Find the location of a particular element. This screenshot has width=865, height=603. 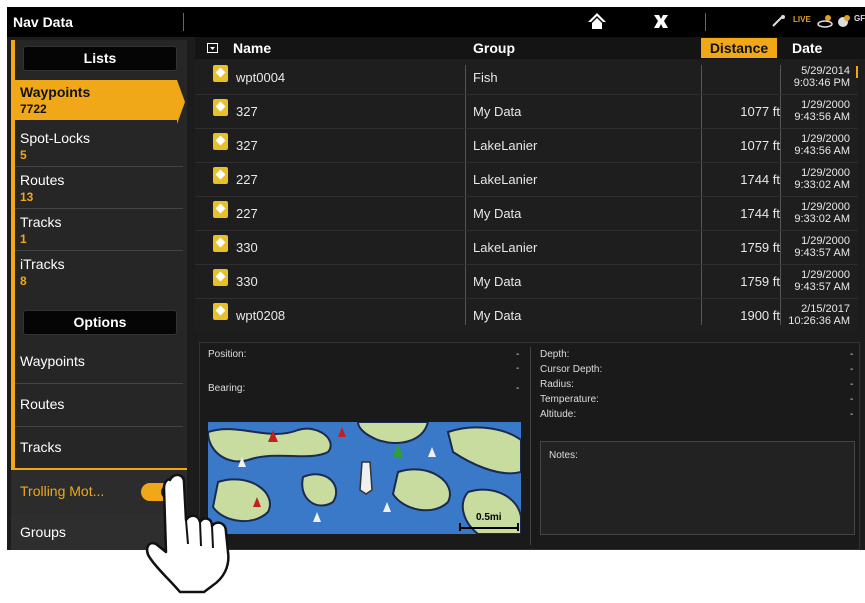

groups-label: Groups is located at coordinates (43, 532).